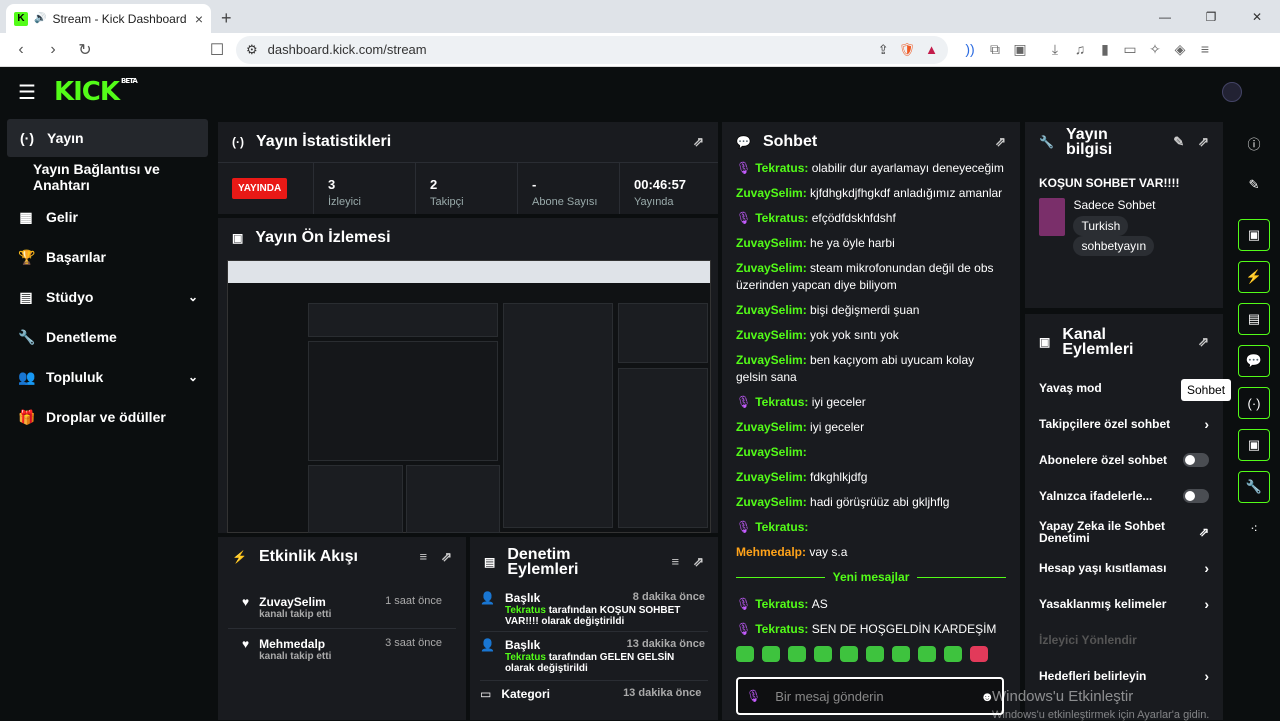  Describe the element at coordinates (85, 50) in the screenshot. I see `reload-icon: ↻` at that location.